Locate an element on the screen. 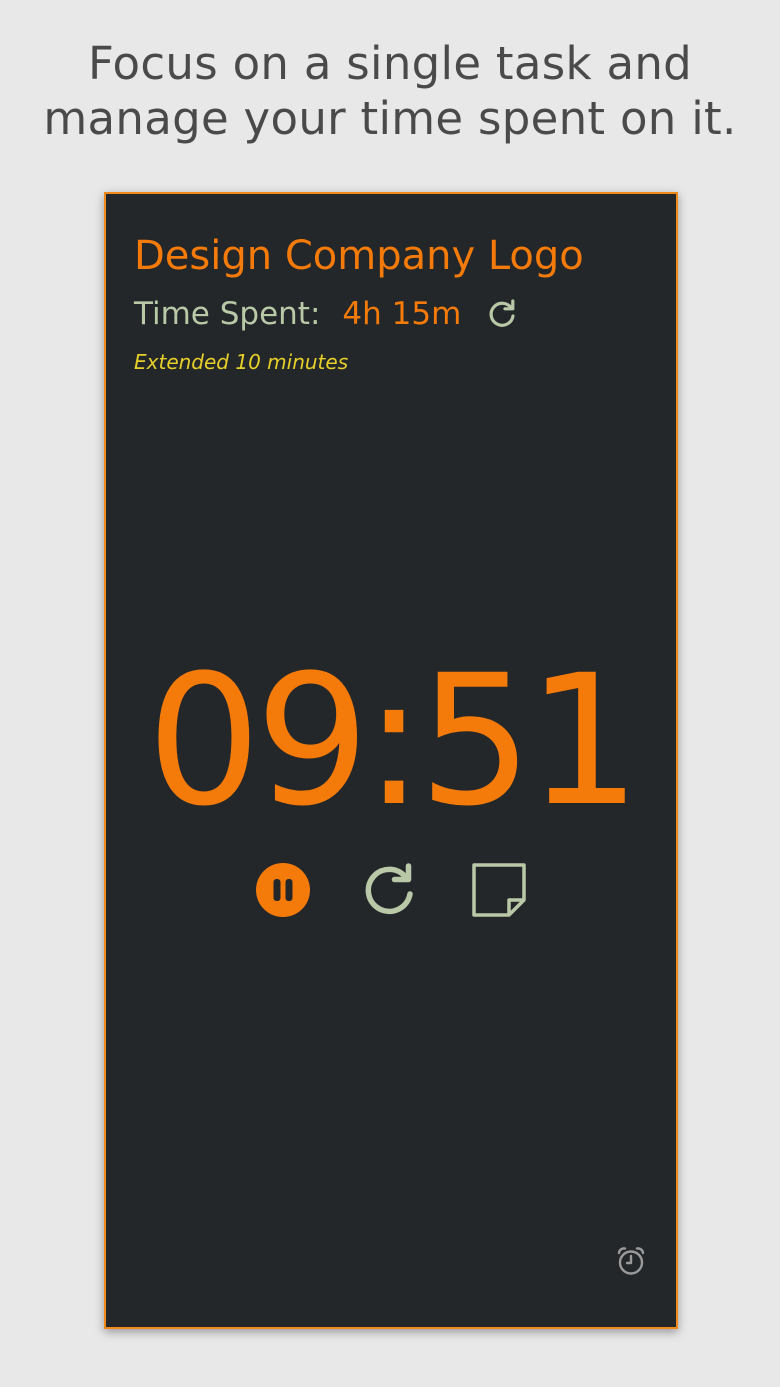 Image resolution: width=780 pixels, height=1387 pixels. restart-icon is located at coordinates (389, 889).